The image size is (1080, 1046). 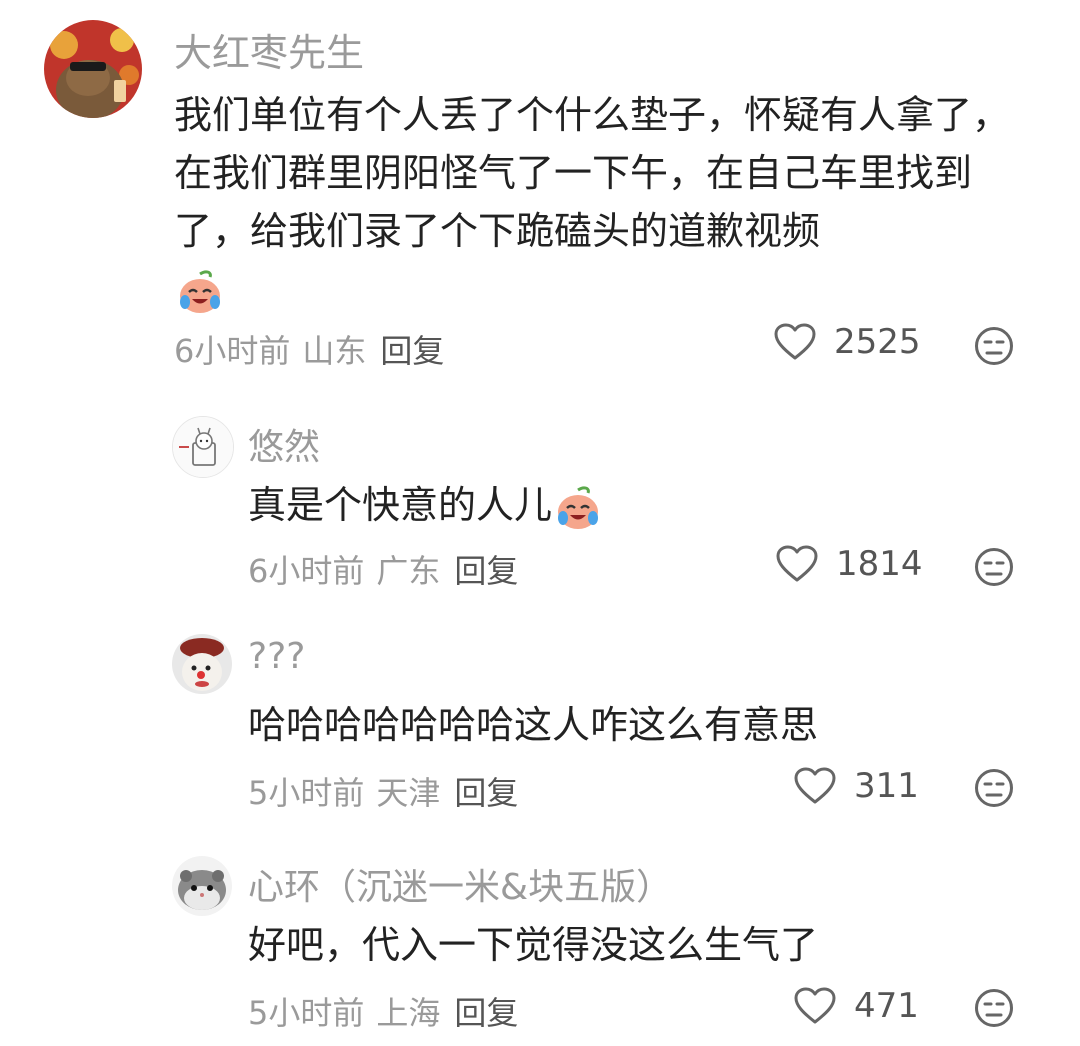 I want to click on clown-meme-avatar-icon, so click(x=202, y=664).